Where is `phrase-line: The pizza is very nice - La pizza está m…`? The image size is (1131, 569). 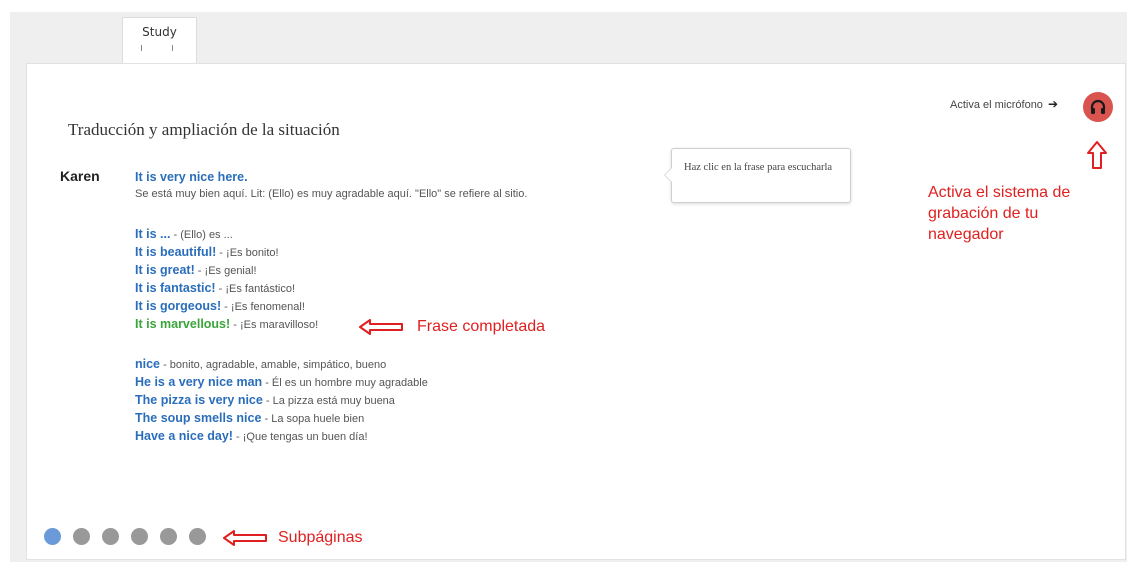
phrase-line: The pizza is very nice - La pizza está m… is located at coordinates (265, 400).